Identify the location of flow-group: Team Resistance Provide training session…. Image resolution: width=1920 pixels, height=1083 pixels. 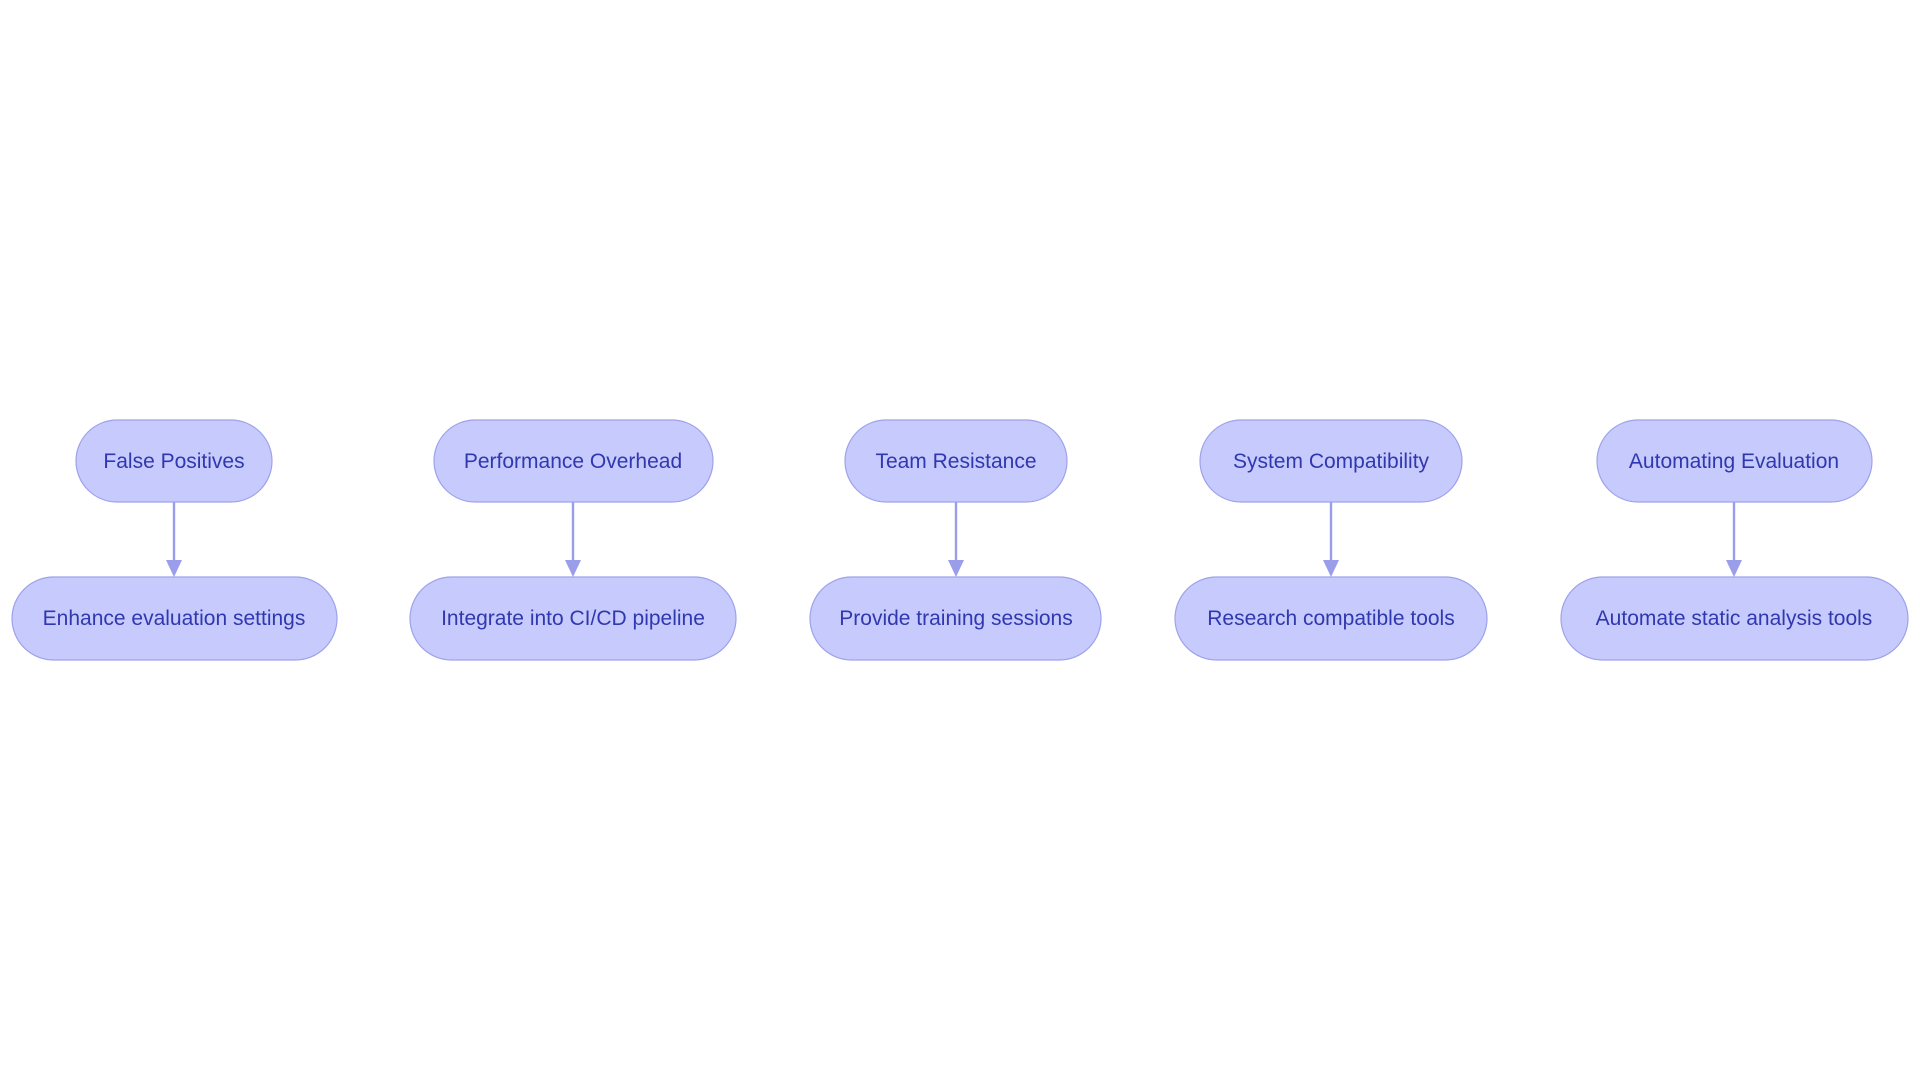
(955, 540).